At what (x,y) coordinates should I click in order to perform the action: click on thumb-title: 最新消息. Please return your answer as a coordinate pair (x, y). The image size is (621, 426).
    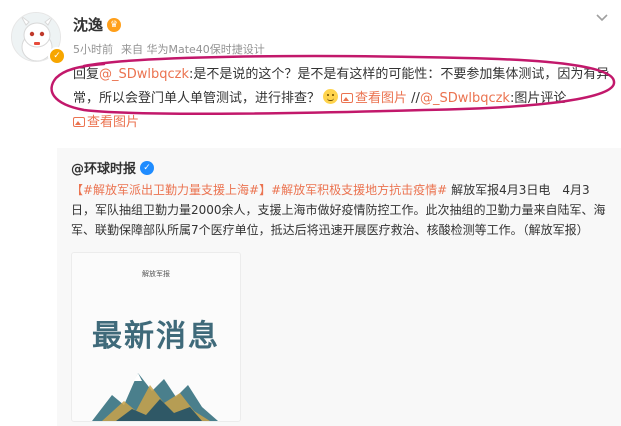
    Looking at the image, I should click on (156, 336).